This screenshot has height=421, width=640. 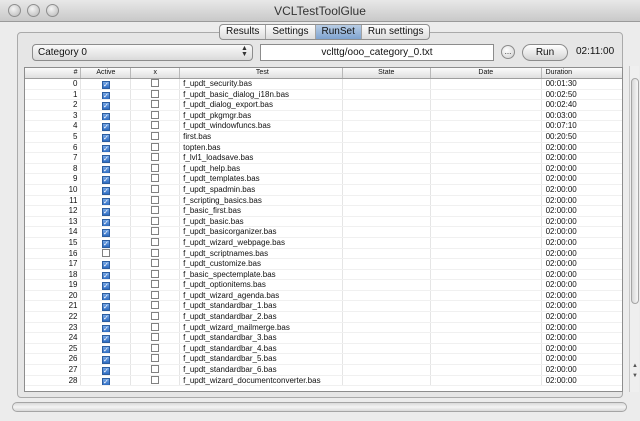 What do you see at coordinates (323, 232) in the screenshot?
I see `table-row: 14 ✓ f_updt_basicorganizer.bas 02:00:00` at bounding box center [323, 232].